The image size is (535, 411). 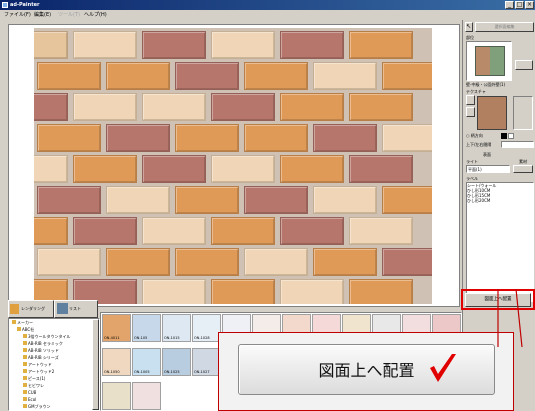 What do you see at coordinates (523, 161) in the screenshot?
I see `material-label: 素材` at bounding box center [523, 161].